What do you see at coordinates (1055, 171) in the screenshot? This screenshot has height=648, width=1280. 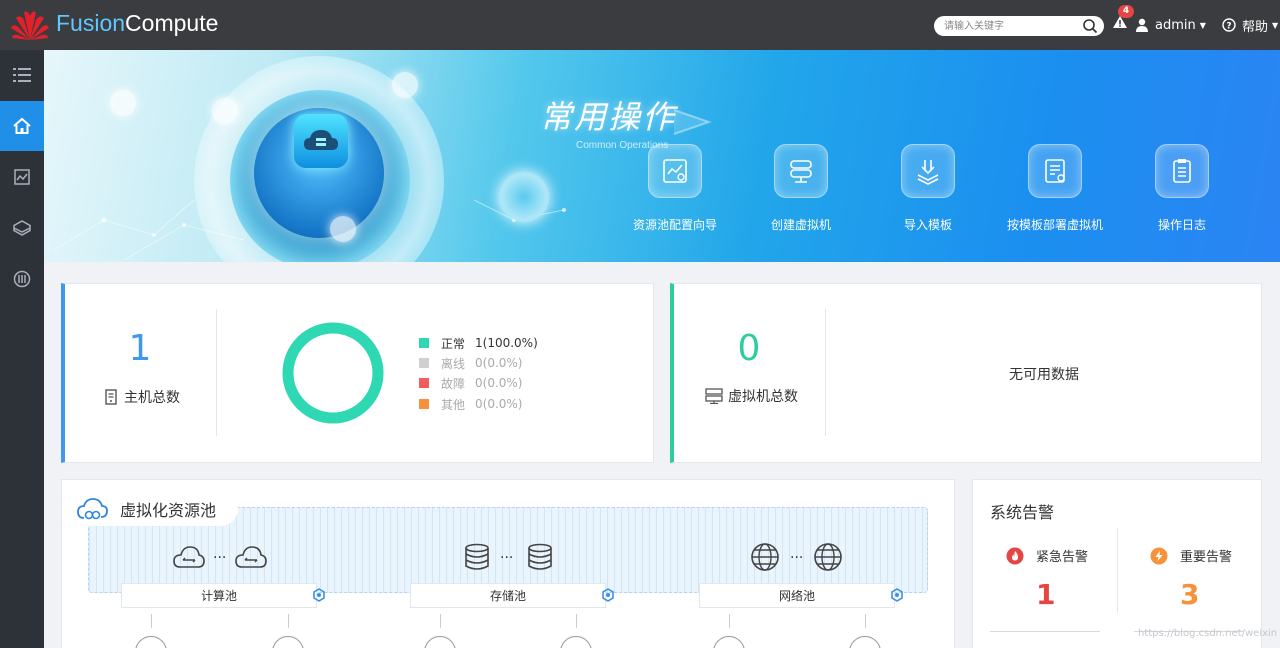 I see `deploy-template-icon` at bounding box center [1055, 171].